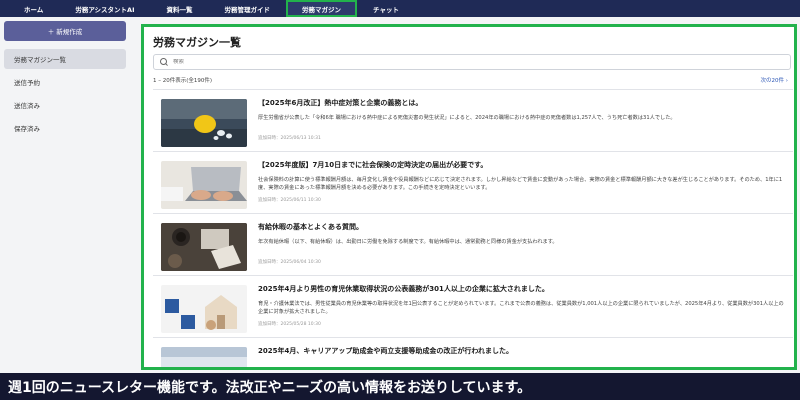 The image size is (800, 400). Describe the element at coordinates (373, 165) in the screenshot. I see `article-title: 【2025年度版】7月10日までに社会保険の定時決定の届出が必要です。` at that location.